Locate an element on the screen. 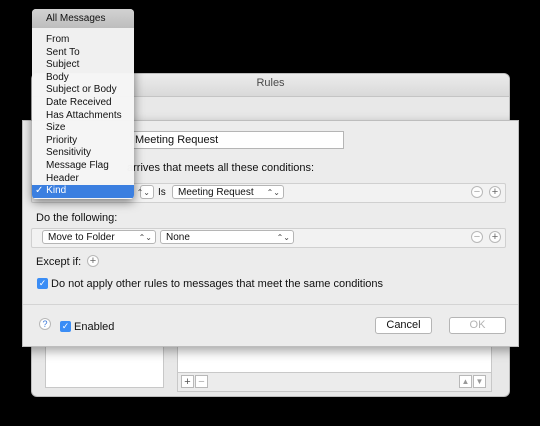  menu-item-body: Body is located at coordinates (83, 78).